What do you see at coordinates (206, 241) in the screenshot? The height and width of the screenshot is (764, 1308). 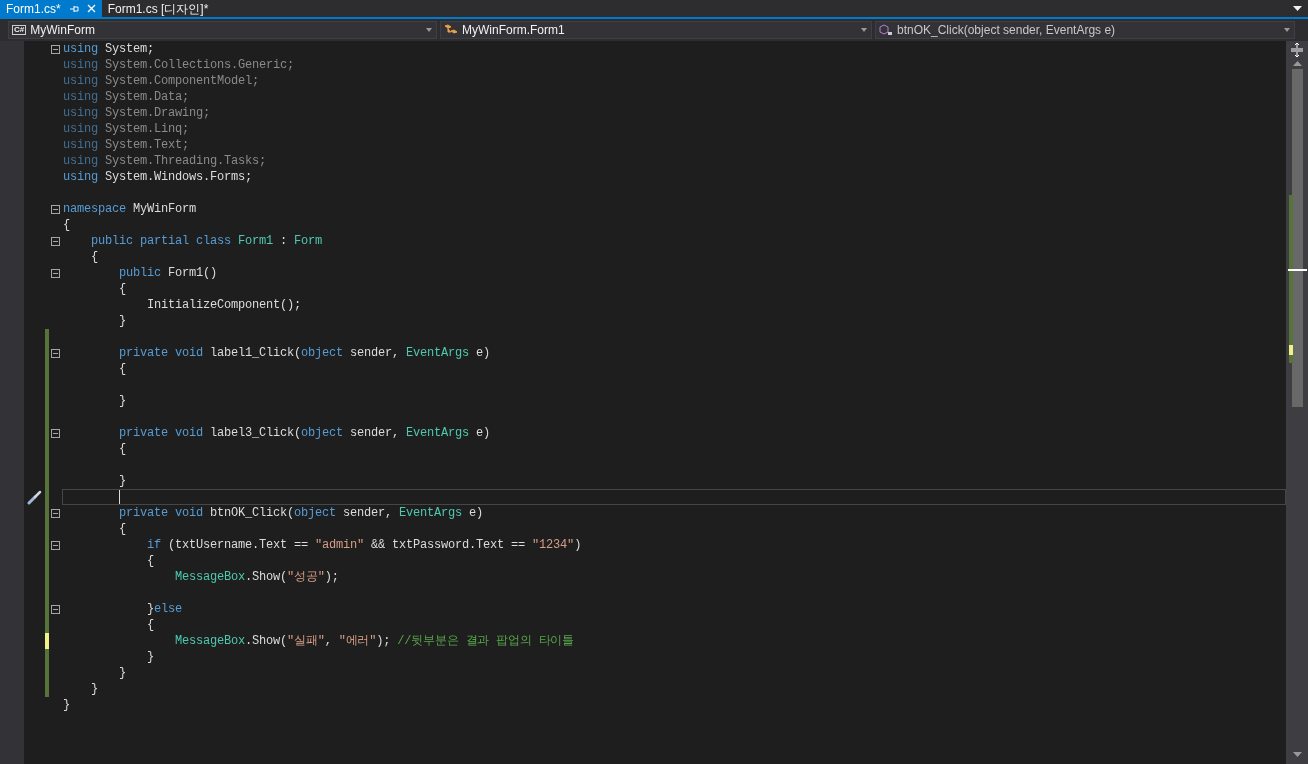 I see `code-line: public partial class Form1 : Form` at bounding box center [206, 241].